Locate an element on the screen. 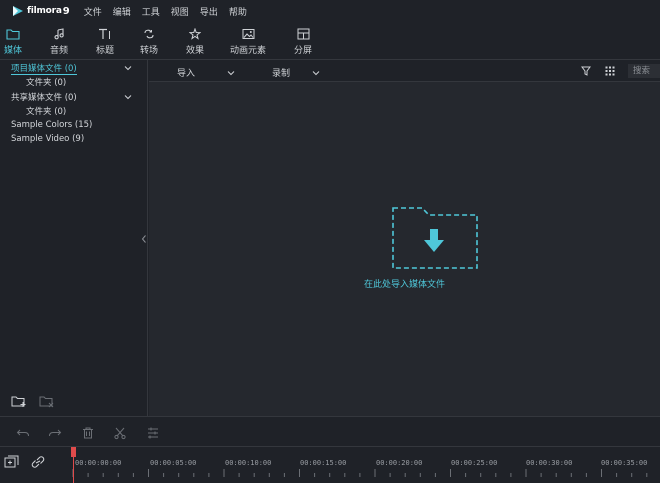 The width and height of the screenshot is (660, 483). menu-view: 视图 is located at coordinates (180, 11).